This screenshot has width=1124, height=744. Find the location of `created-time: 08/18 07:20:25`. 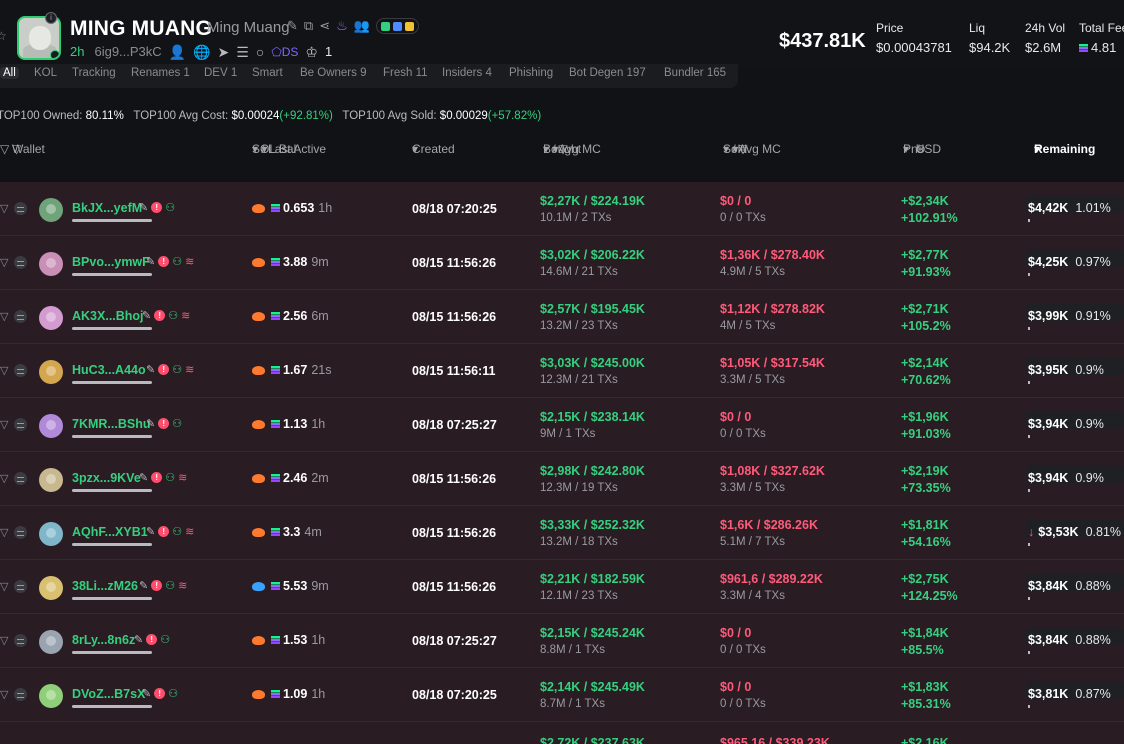

created-time: 08/18 07:20:25 is located at coordinates (454, 695).